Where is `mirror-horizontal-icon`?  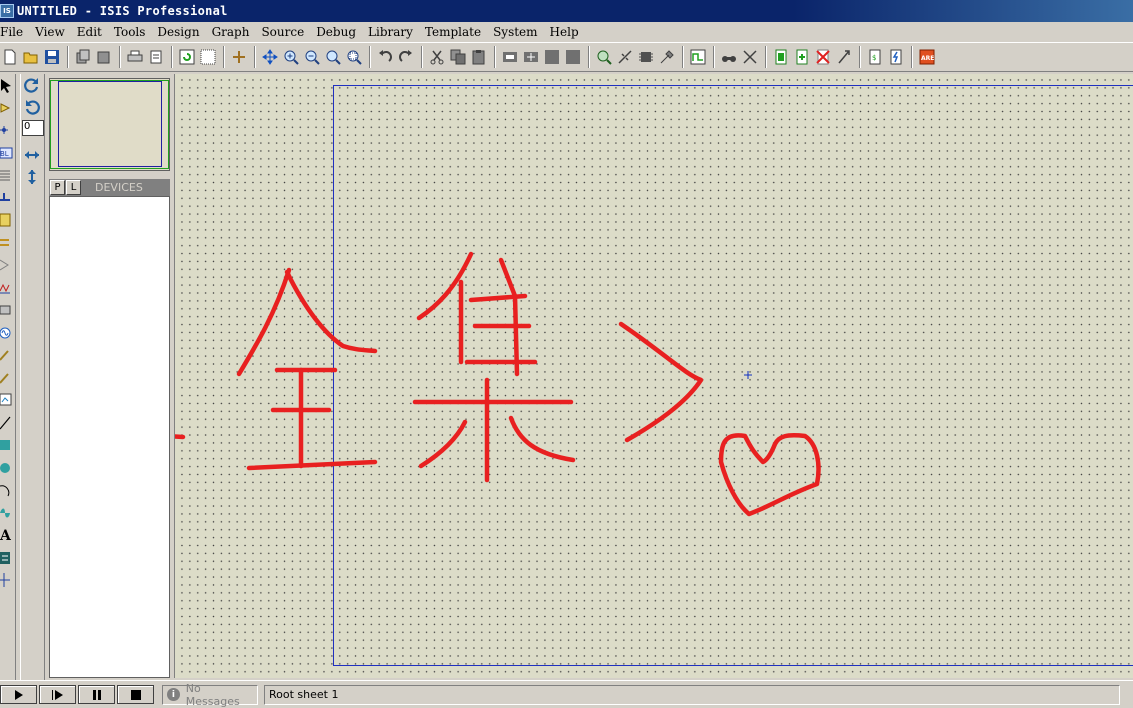
mirror-horizontal-icon is located at coordinates (32, 155).